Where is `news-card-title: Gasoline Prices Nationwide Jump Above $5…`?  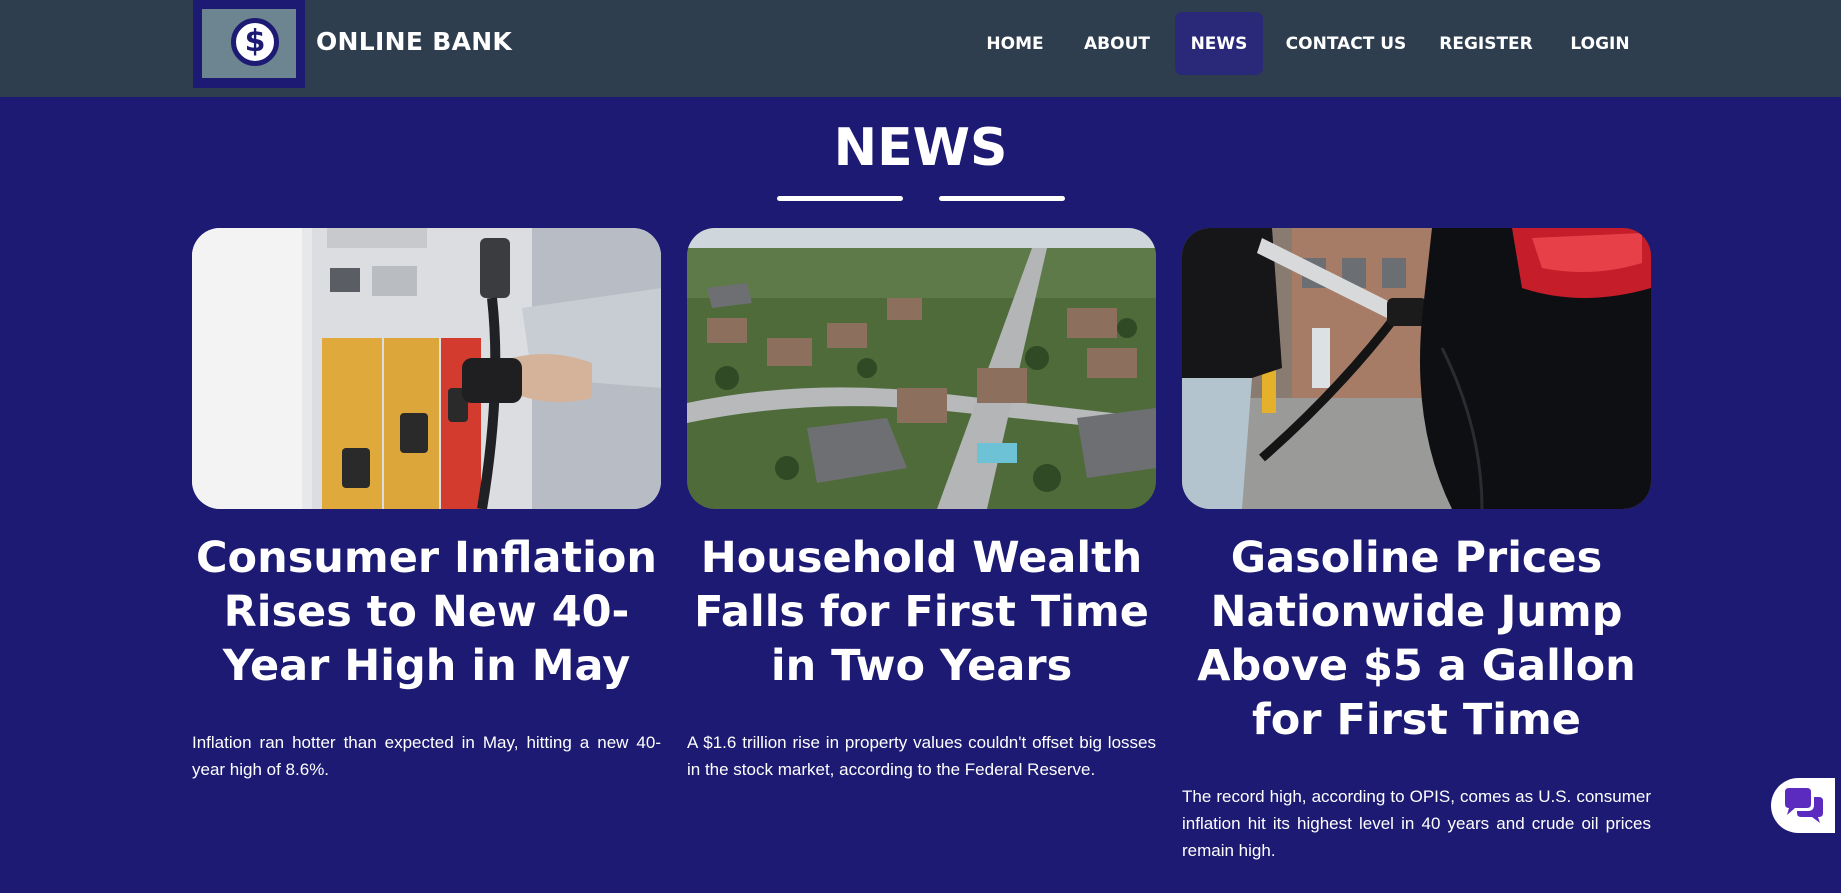
news-card-title: Gasoline Prices Nationwide Jump Above $5… is located at coordinates (1416, 639).